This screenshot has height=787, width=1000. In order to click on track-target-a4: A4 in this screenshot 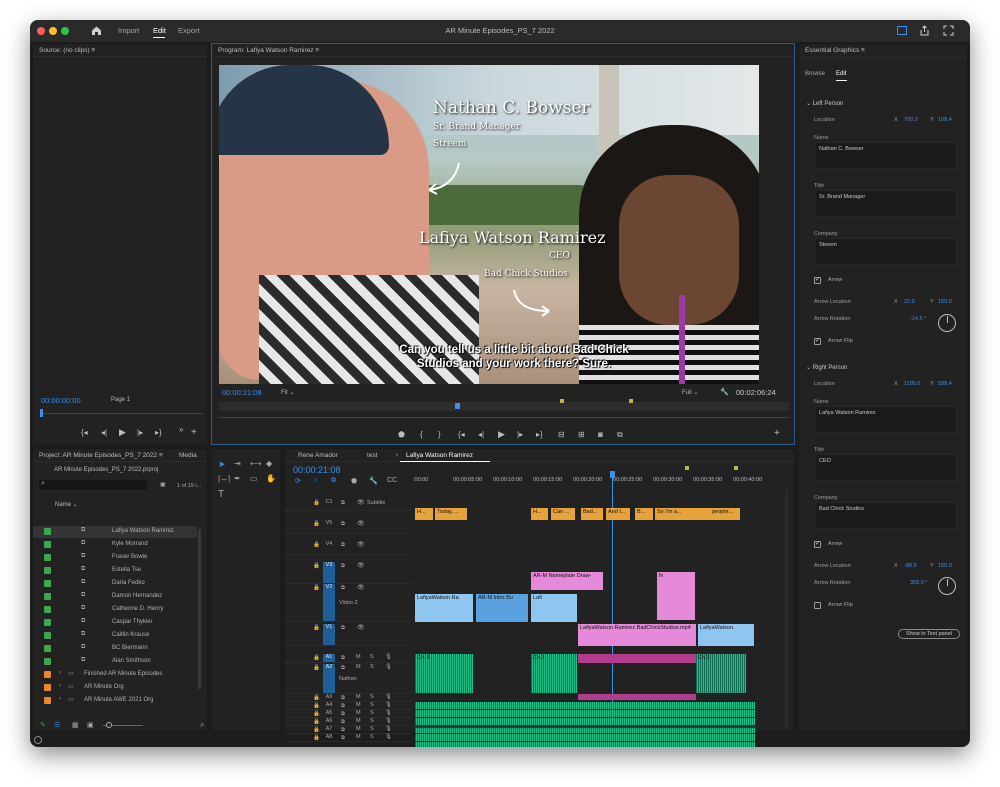, I will do `click(329, 706)`.